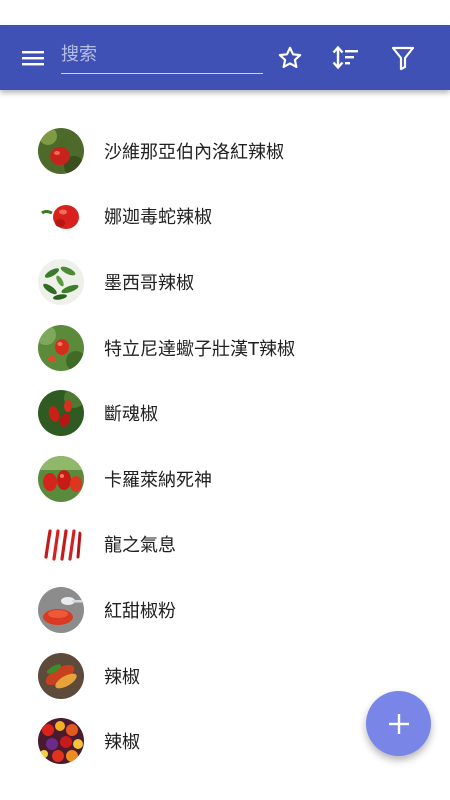 This screenshot has width=450, height=800. I want to click on pepper-name: 墨西哥辣椒, so click(149, 283).